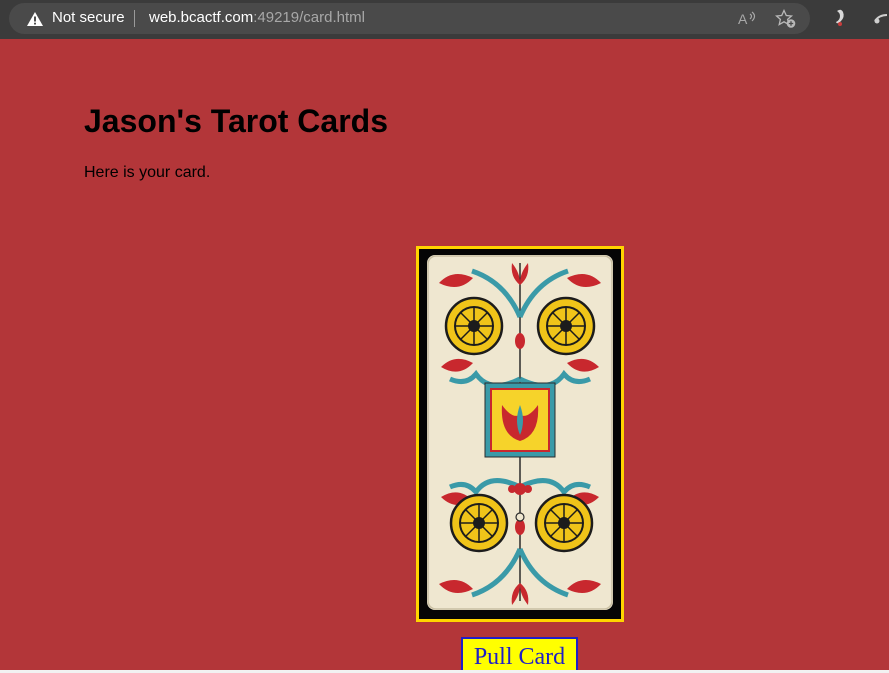  What do you see at coordinates (134, 18) in the screenshot?
I see `address-divider` at bounding box center [134, 18].